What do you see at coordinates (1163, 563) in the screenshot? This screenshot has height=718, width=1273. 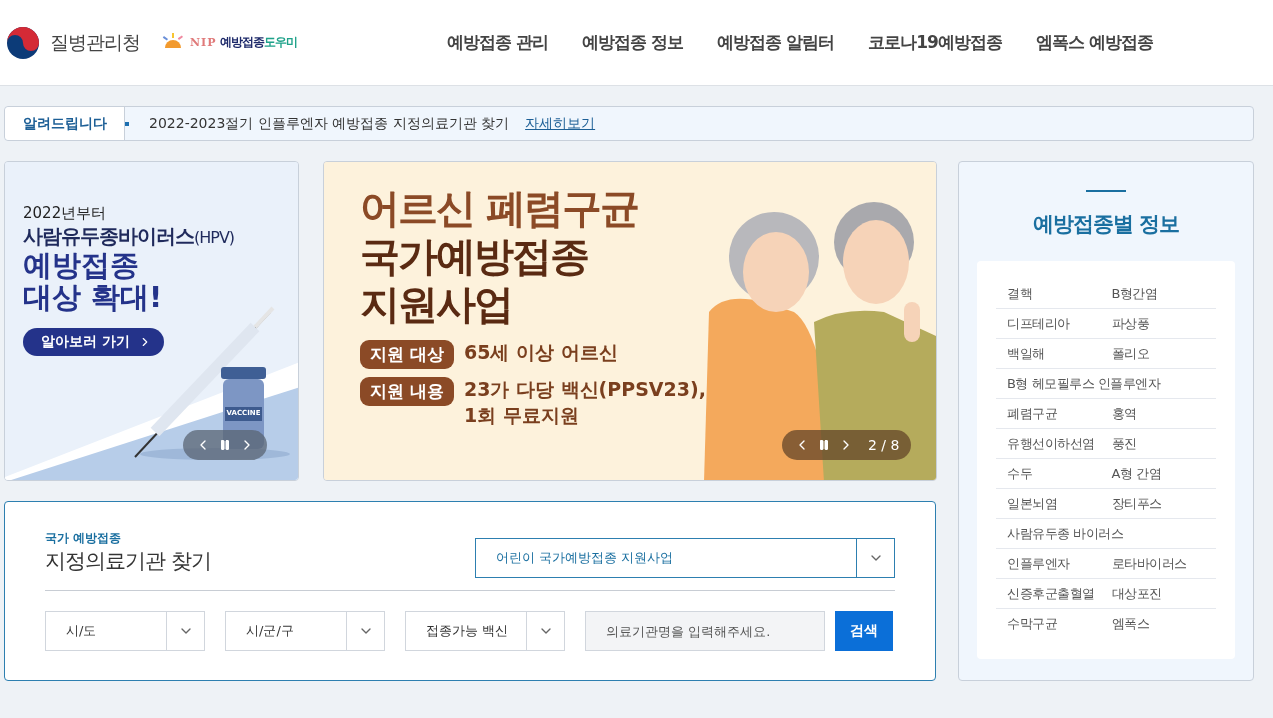 I see `vaccine-link: 로타바이러스` at bounding box center [1163, 563].